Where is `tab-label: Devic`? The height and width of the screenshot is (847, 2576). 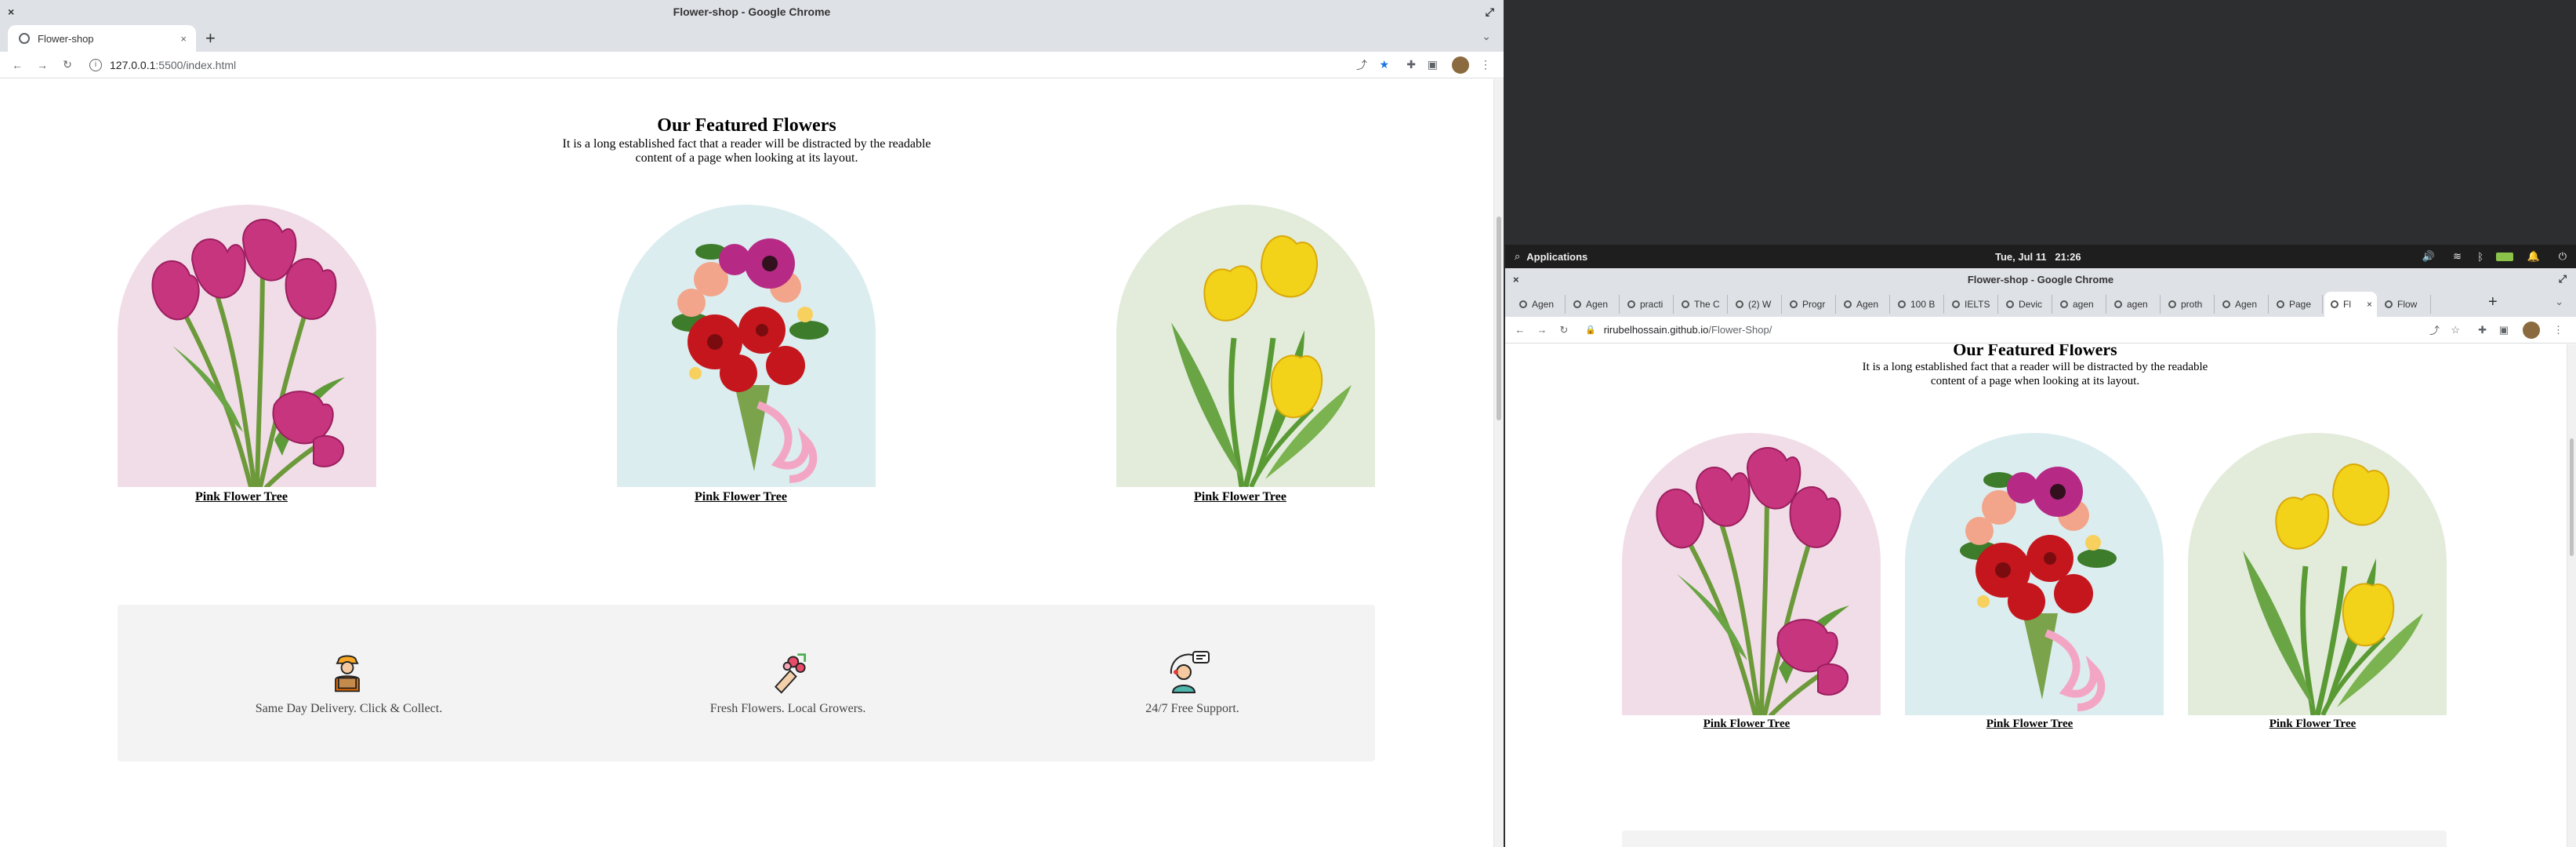 tab-label: Devic is located at coordinates (2031, 304).